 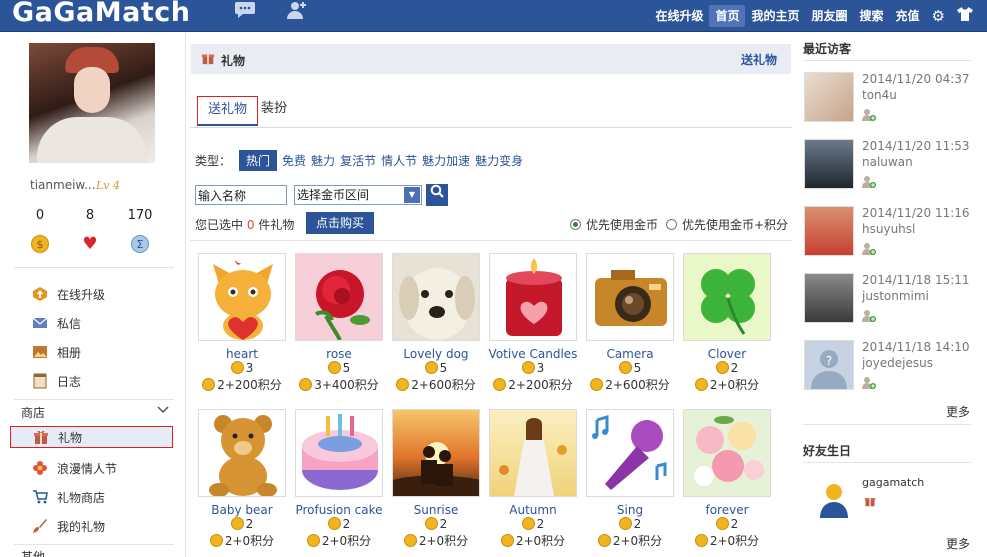 What do you see at coordinates (242, 453) in the screenshot?
I see `gift-image-baby-bear` at bounding box center [242, 453].